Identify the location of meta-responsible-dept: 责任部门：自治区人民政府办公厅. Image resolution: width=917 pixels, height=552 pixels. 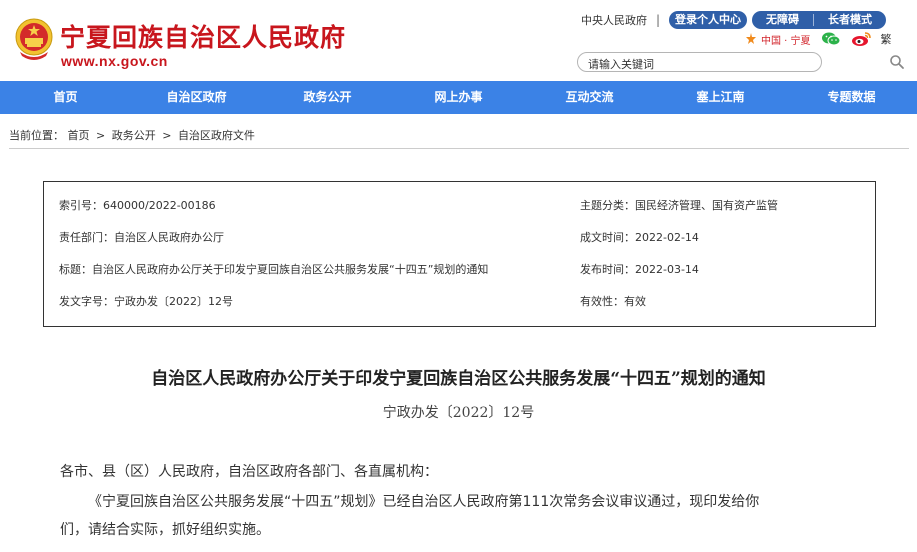
(141, 237).